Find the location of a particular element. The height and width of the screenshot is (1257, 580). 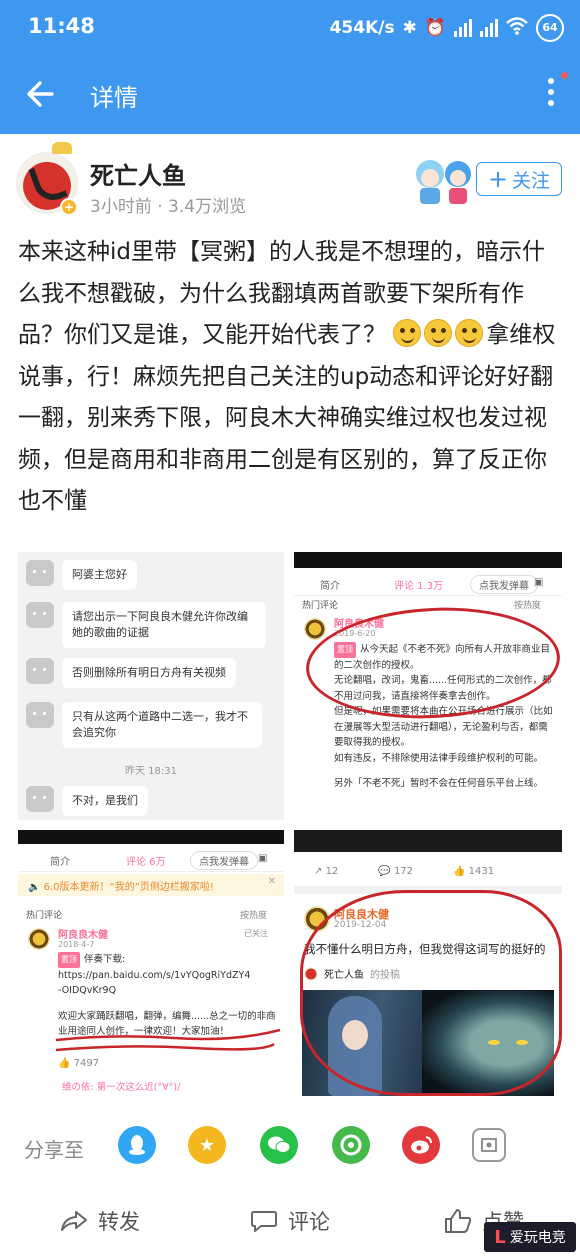

comment-bubble-icon is located at coordinates (264, 1221).